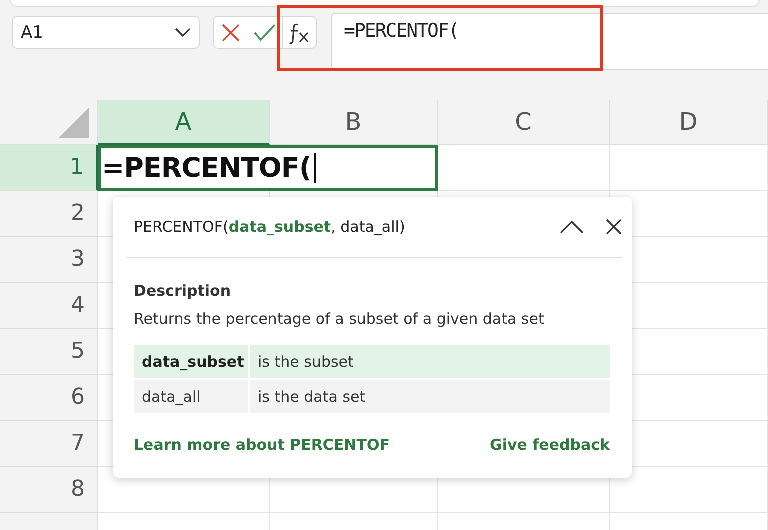  I want to click on column-header: B, so click(354, 122).